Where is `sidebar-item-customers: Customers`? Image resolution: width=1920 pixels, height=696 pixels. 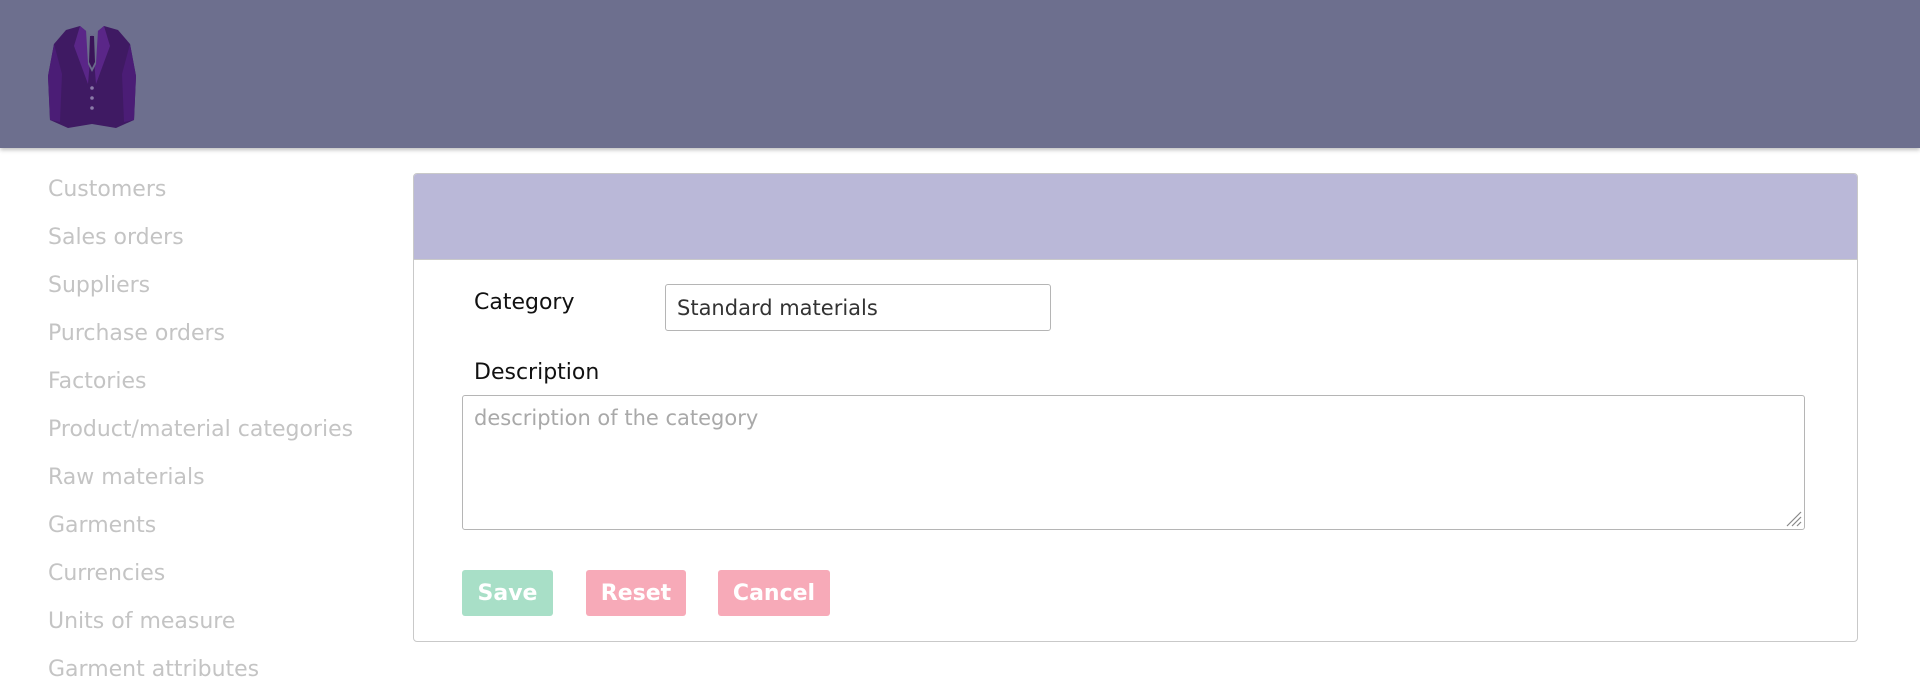
sidebar-item-customers: Customers is located at coordinates (208, 192).